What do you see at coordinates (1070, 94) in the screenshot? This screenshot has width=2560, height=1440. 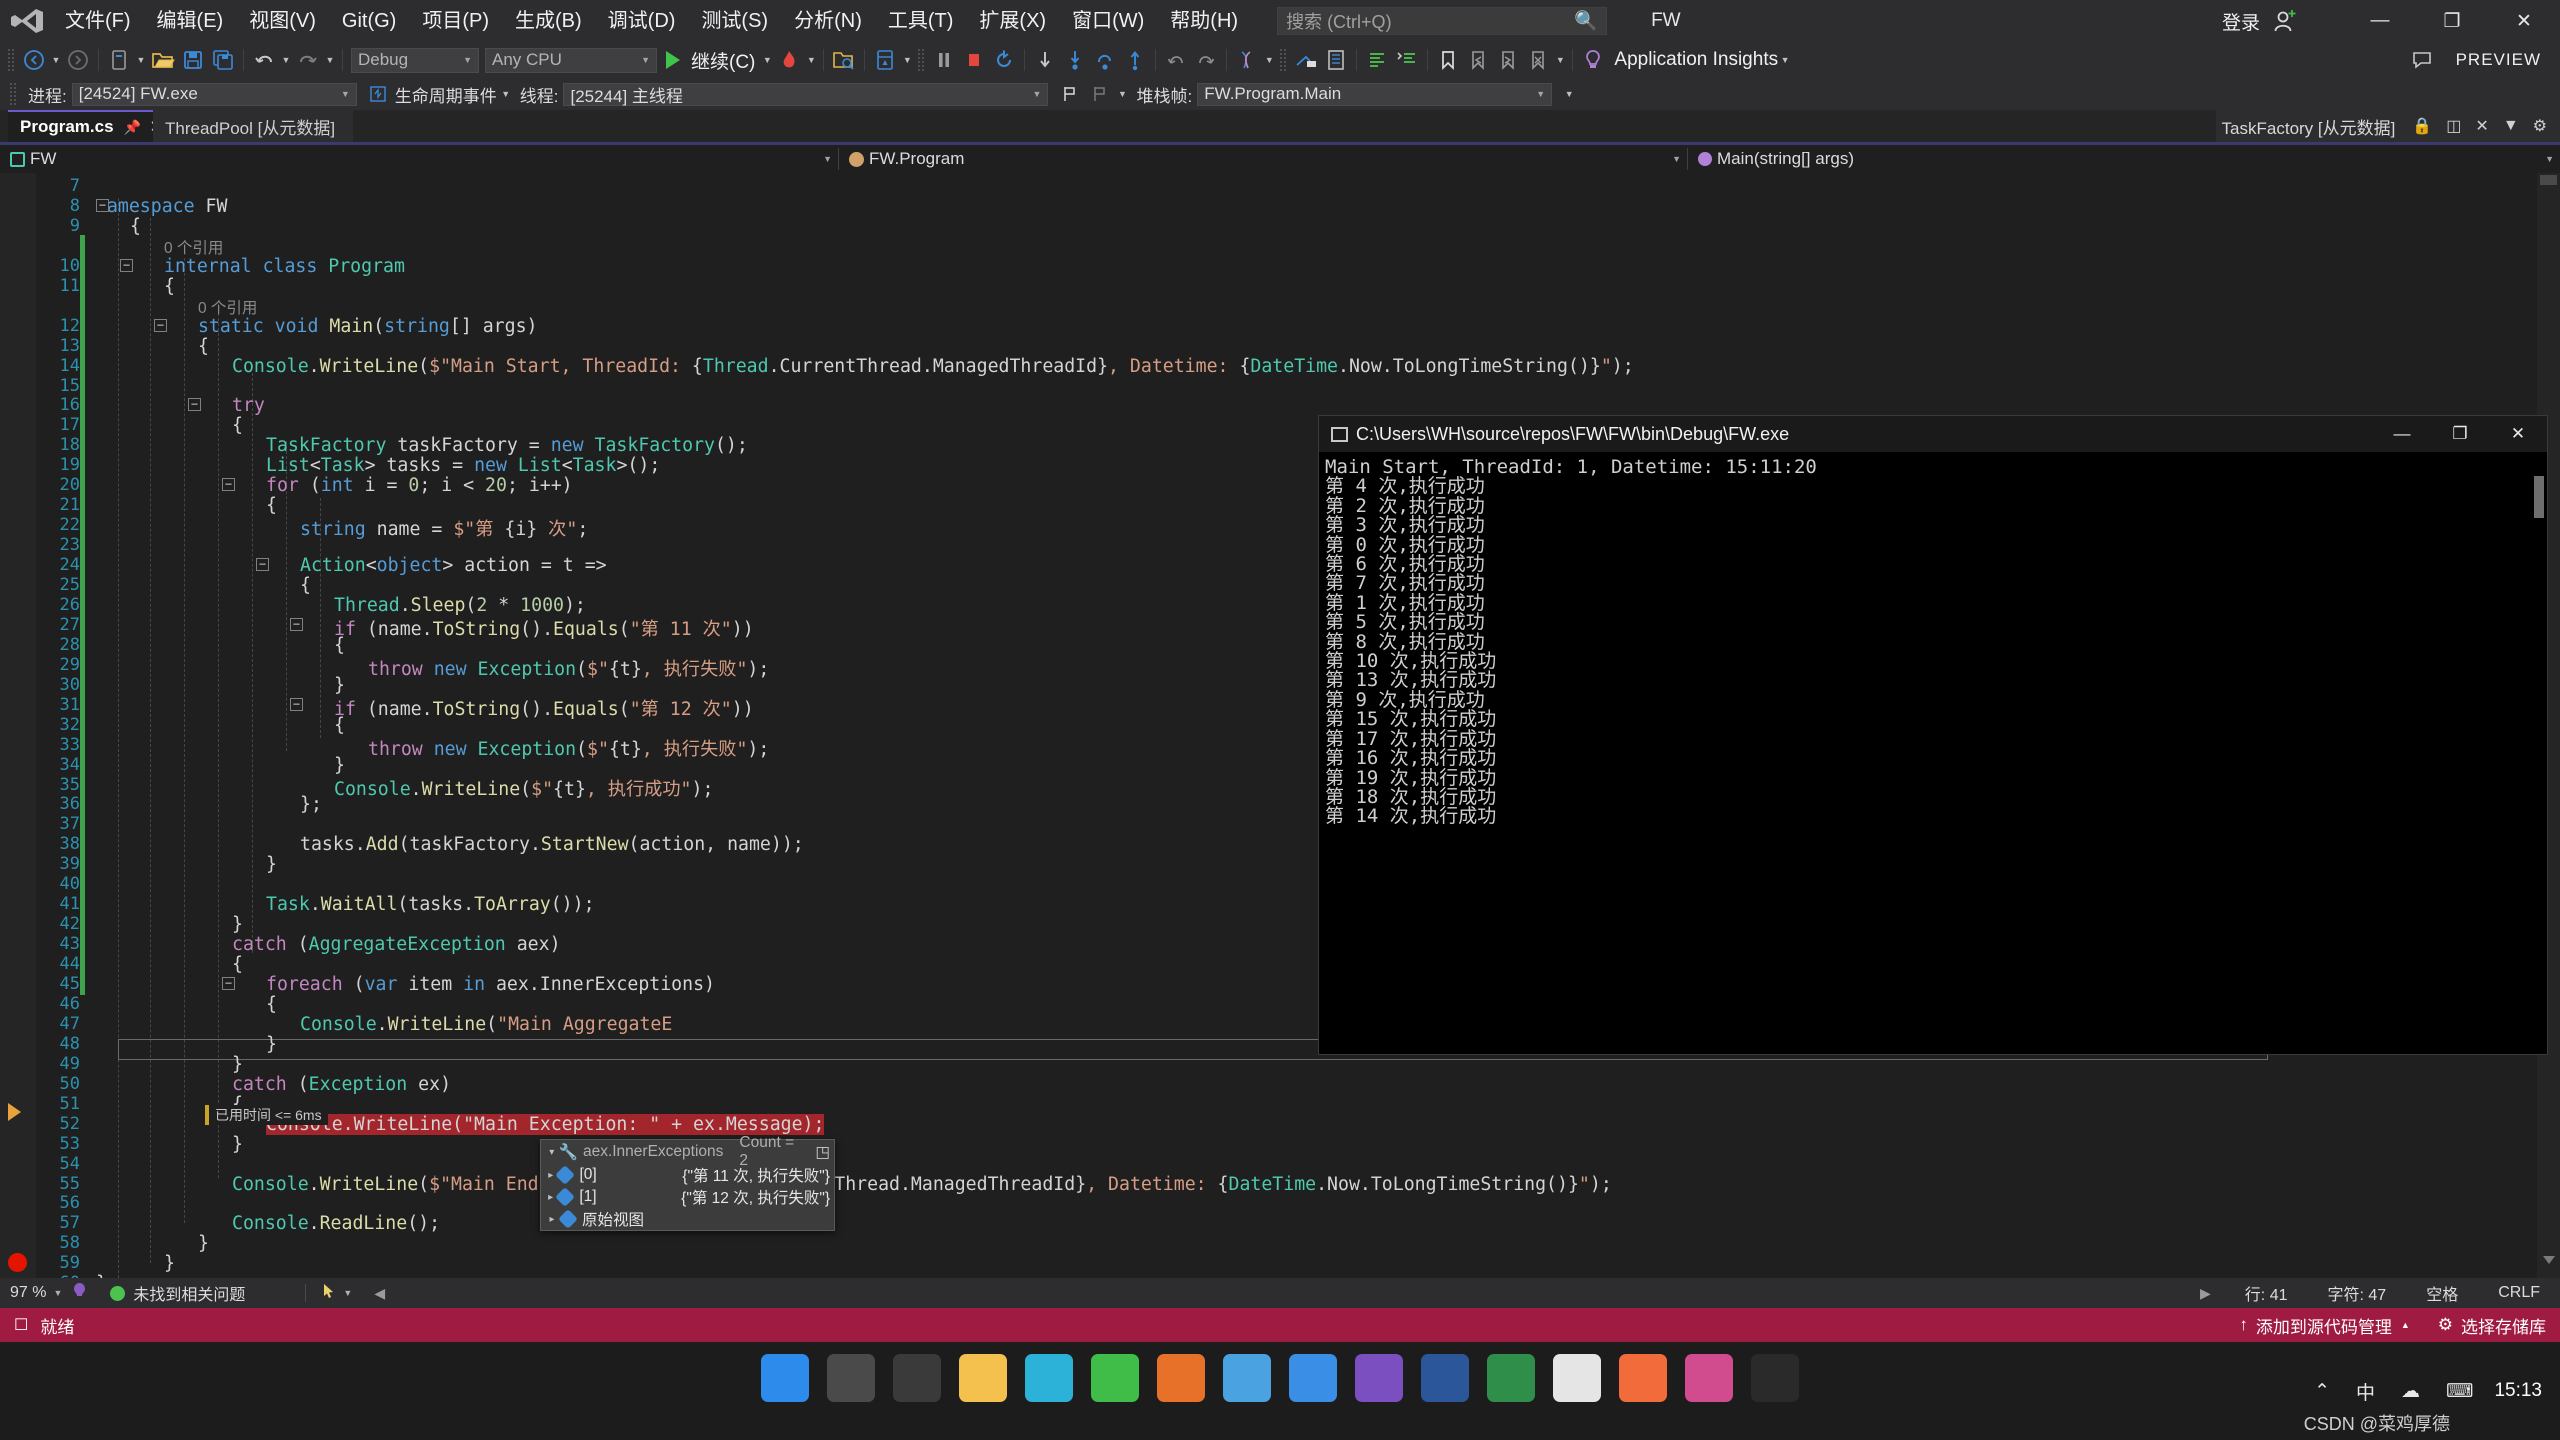 I see `flag-thread-icon` at bounding box center [1070, 94].